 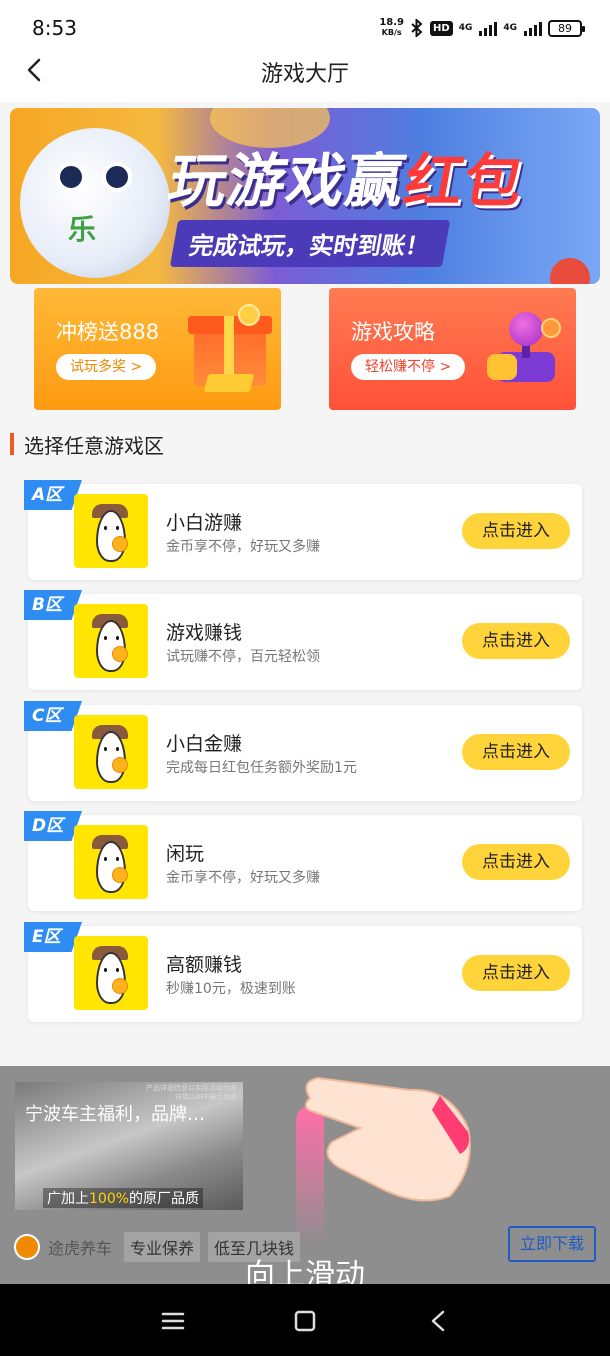 What do you see at coordinates (452, 349) in the screenshot?
I see `promo-card-guide: 游戏攻略 轻松赚不停 >` at bounding box center [452, 349].